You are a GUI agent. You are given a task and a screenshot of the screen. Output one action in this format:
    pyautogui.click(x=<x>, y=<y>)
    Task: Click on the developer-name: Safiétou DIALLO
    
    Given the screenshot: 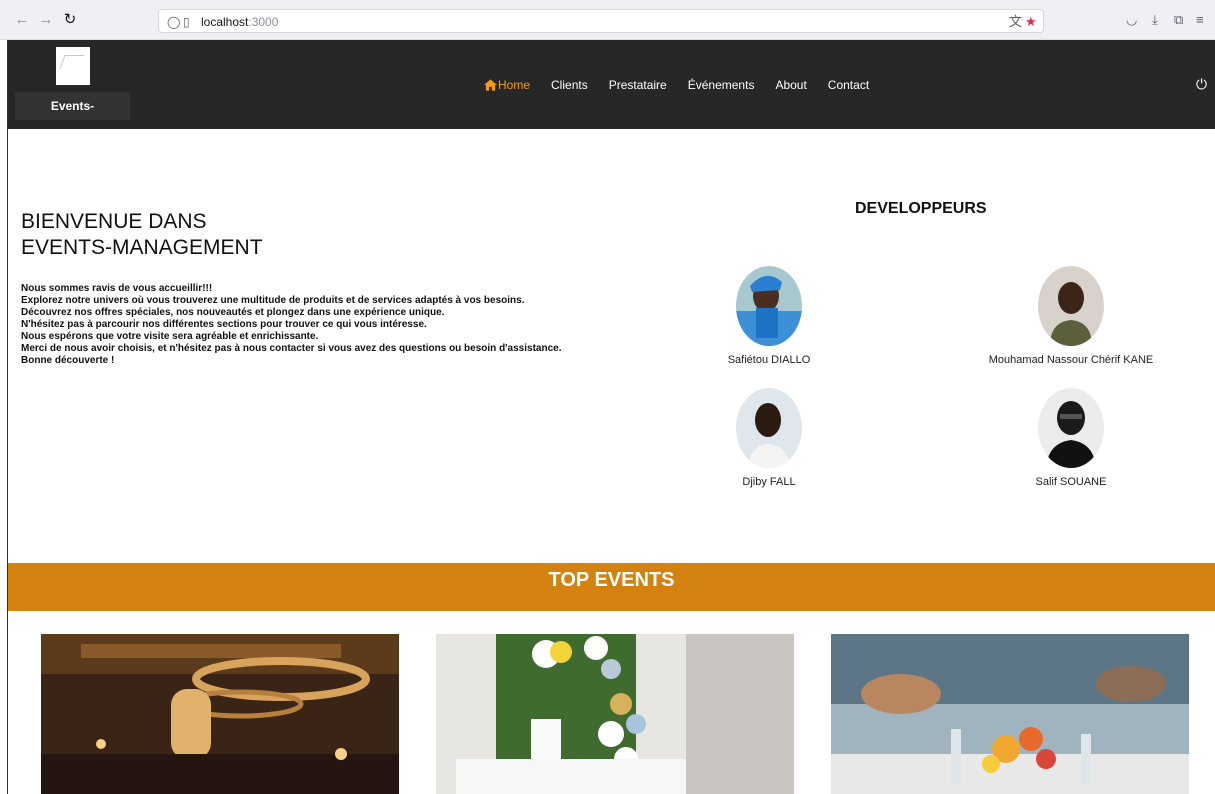 What is the action you would take?
    pyautogui.click(x=769, y=360)
    